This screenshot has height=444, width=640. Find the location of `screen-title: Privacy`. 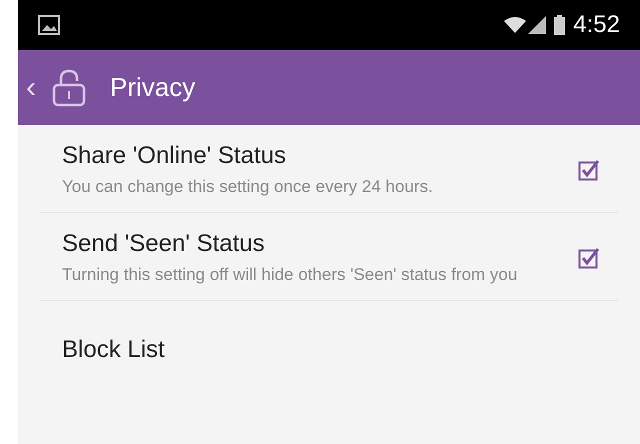

screen-title: Privacy is located at coordinates (153, 87).